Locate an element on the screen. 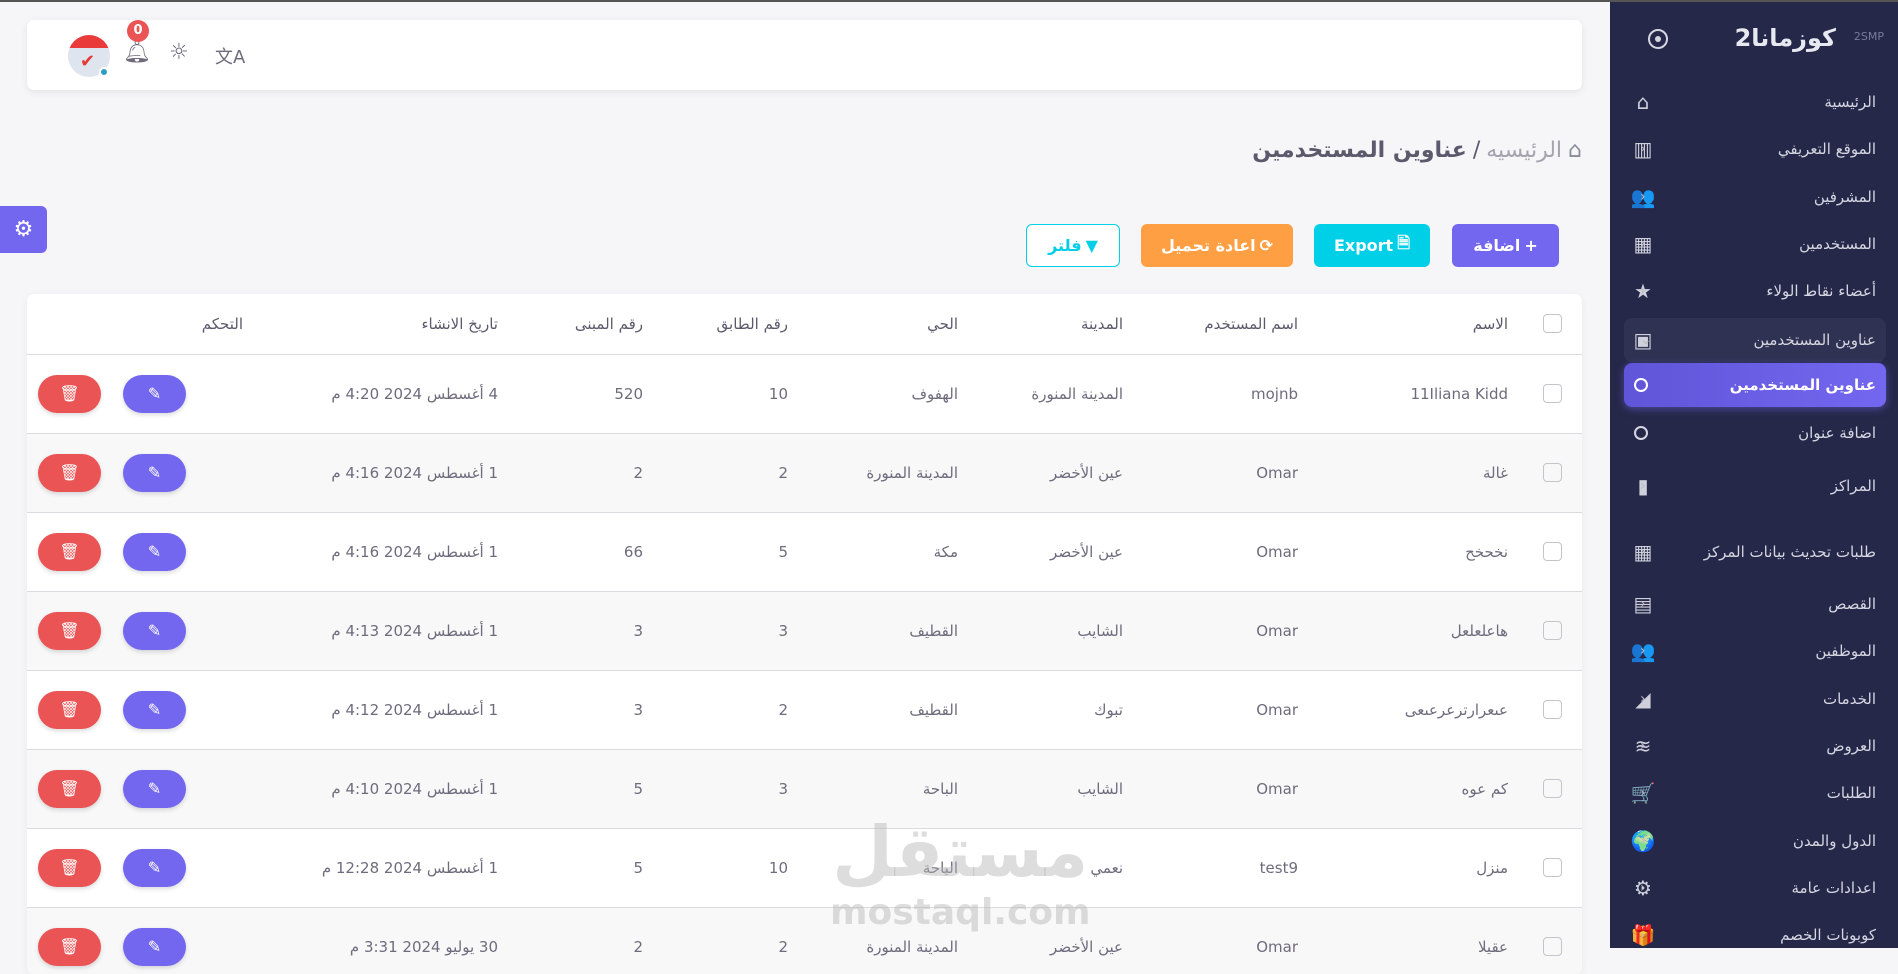  sidebar-item-label: القصص is located at coordinates (1852, 604).